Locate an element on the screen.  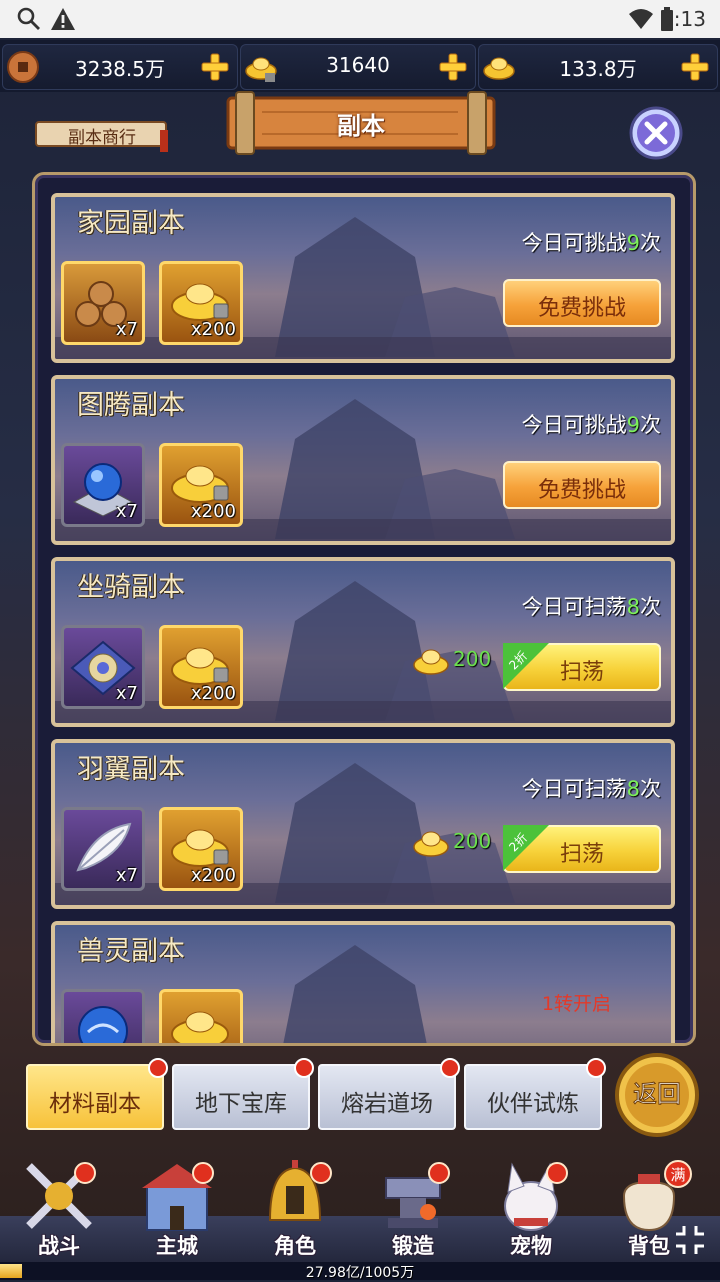
pet-cat-icon is located at coordinates (531, 1196).